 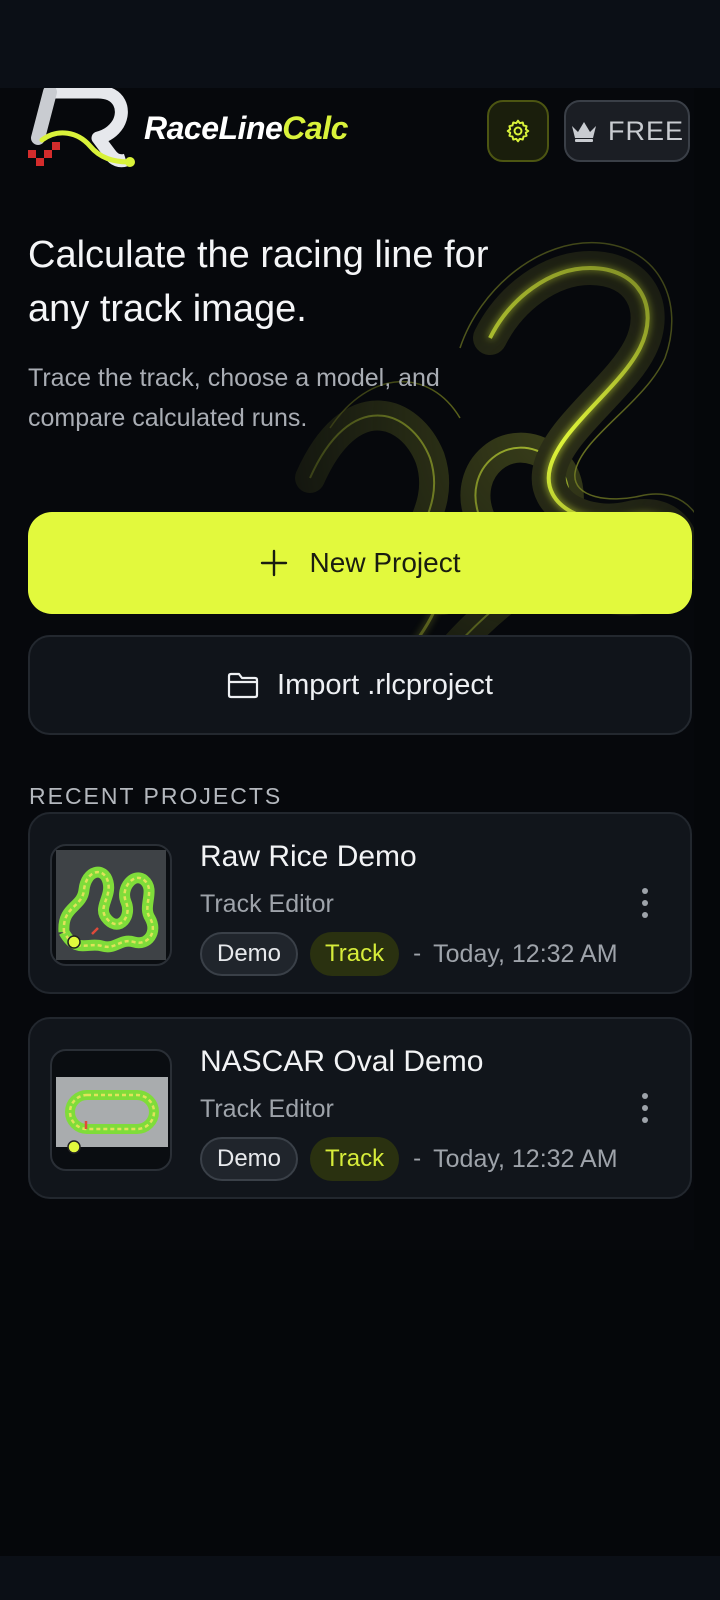 I want to click on recent-projects-heading: RECENT PROJECTS, so click(x=156, y=796).